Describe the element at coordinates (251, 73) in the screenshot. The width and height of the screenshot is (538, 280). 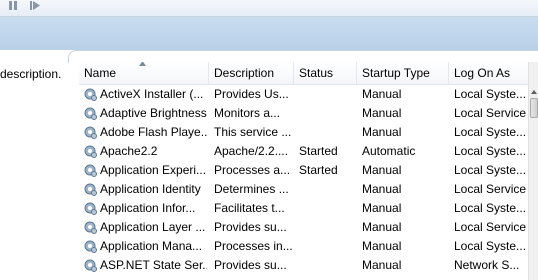
I see `column-header-description: Description` at that location.